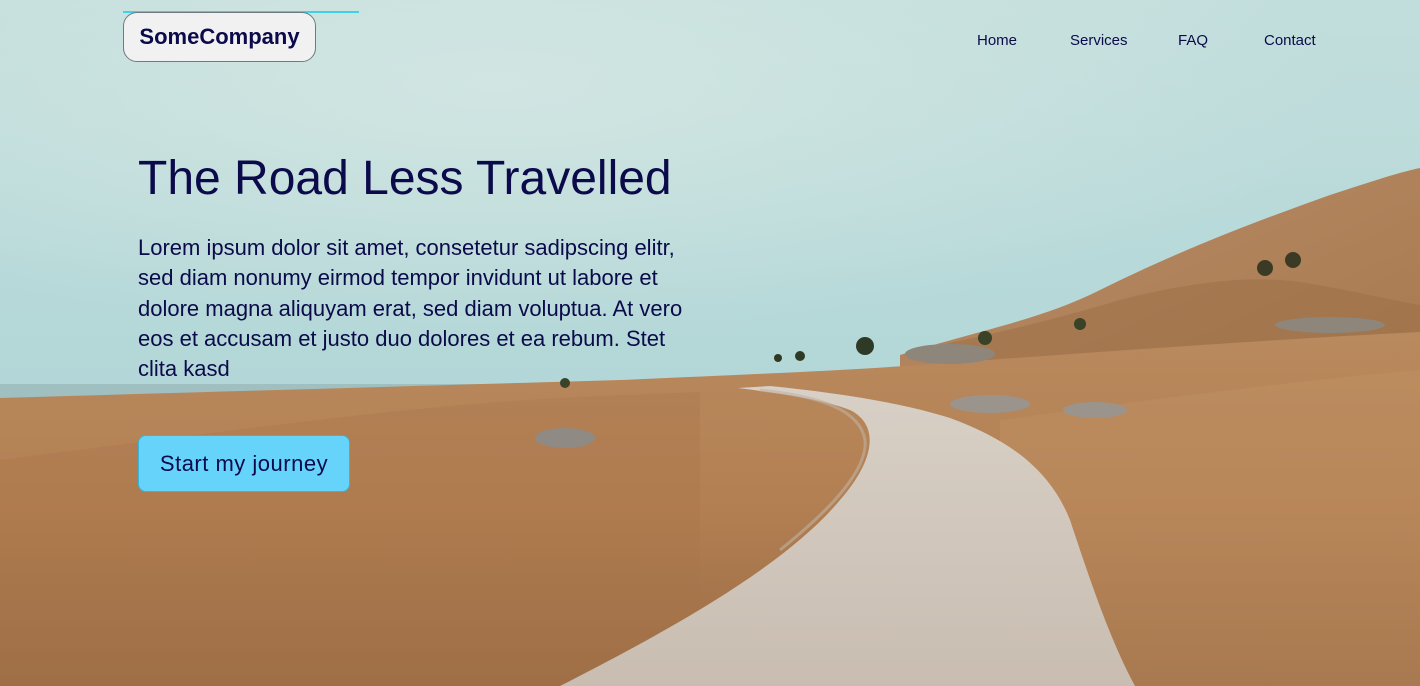 This screenshot has width=1420, height=686. What do you see at coordinates (997, 42) in the screenshot?
I see `nav-link-home: Home` at bounding box center [997, 42].